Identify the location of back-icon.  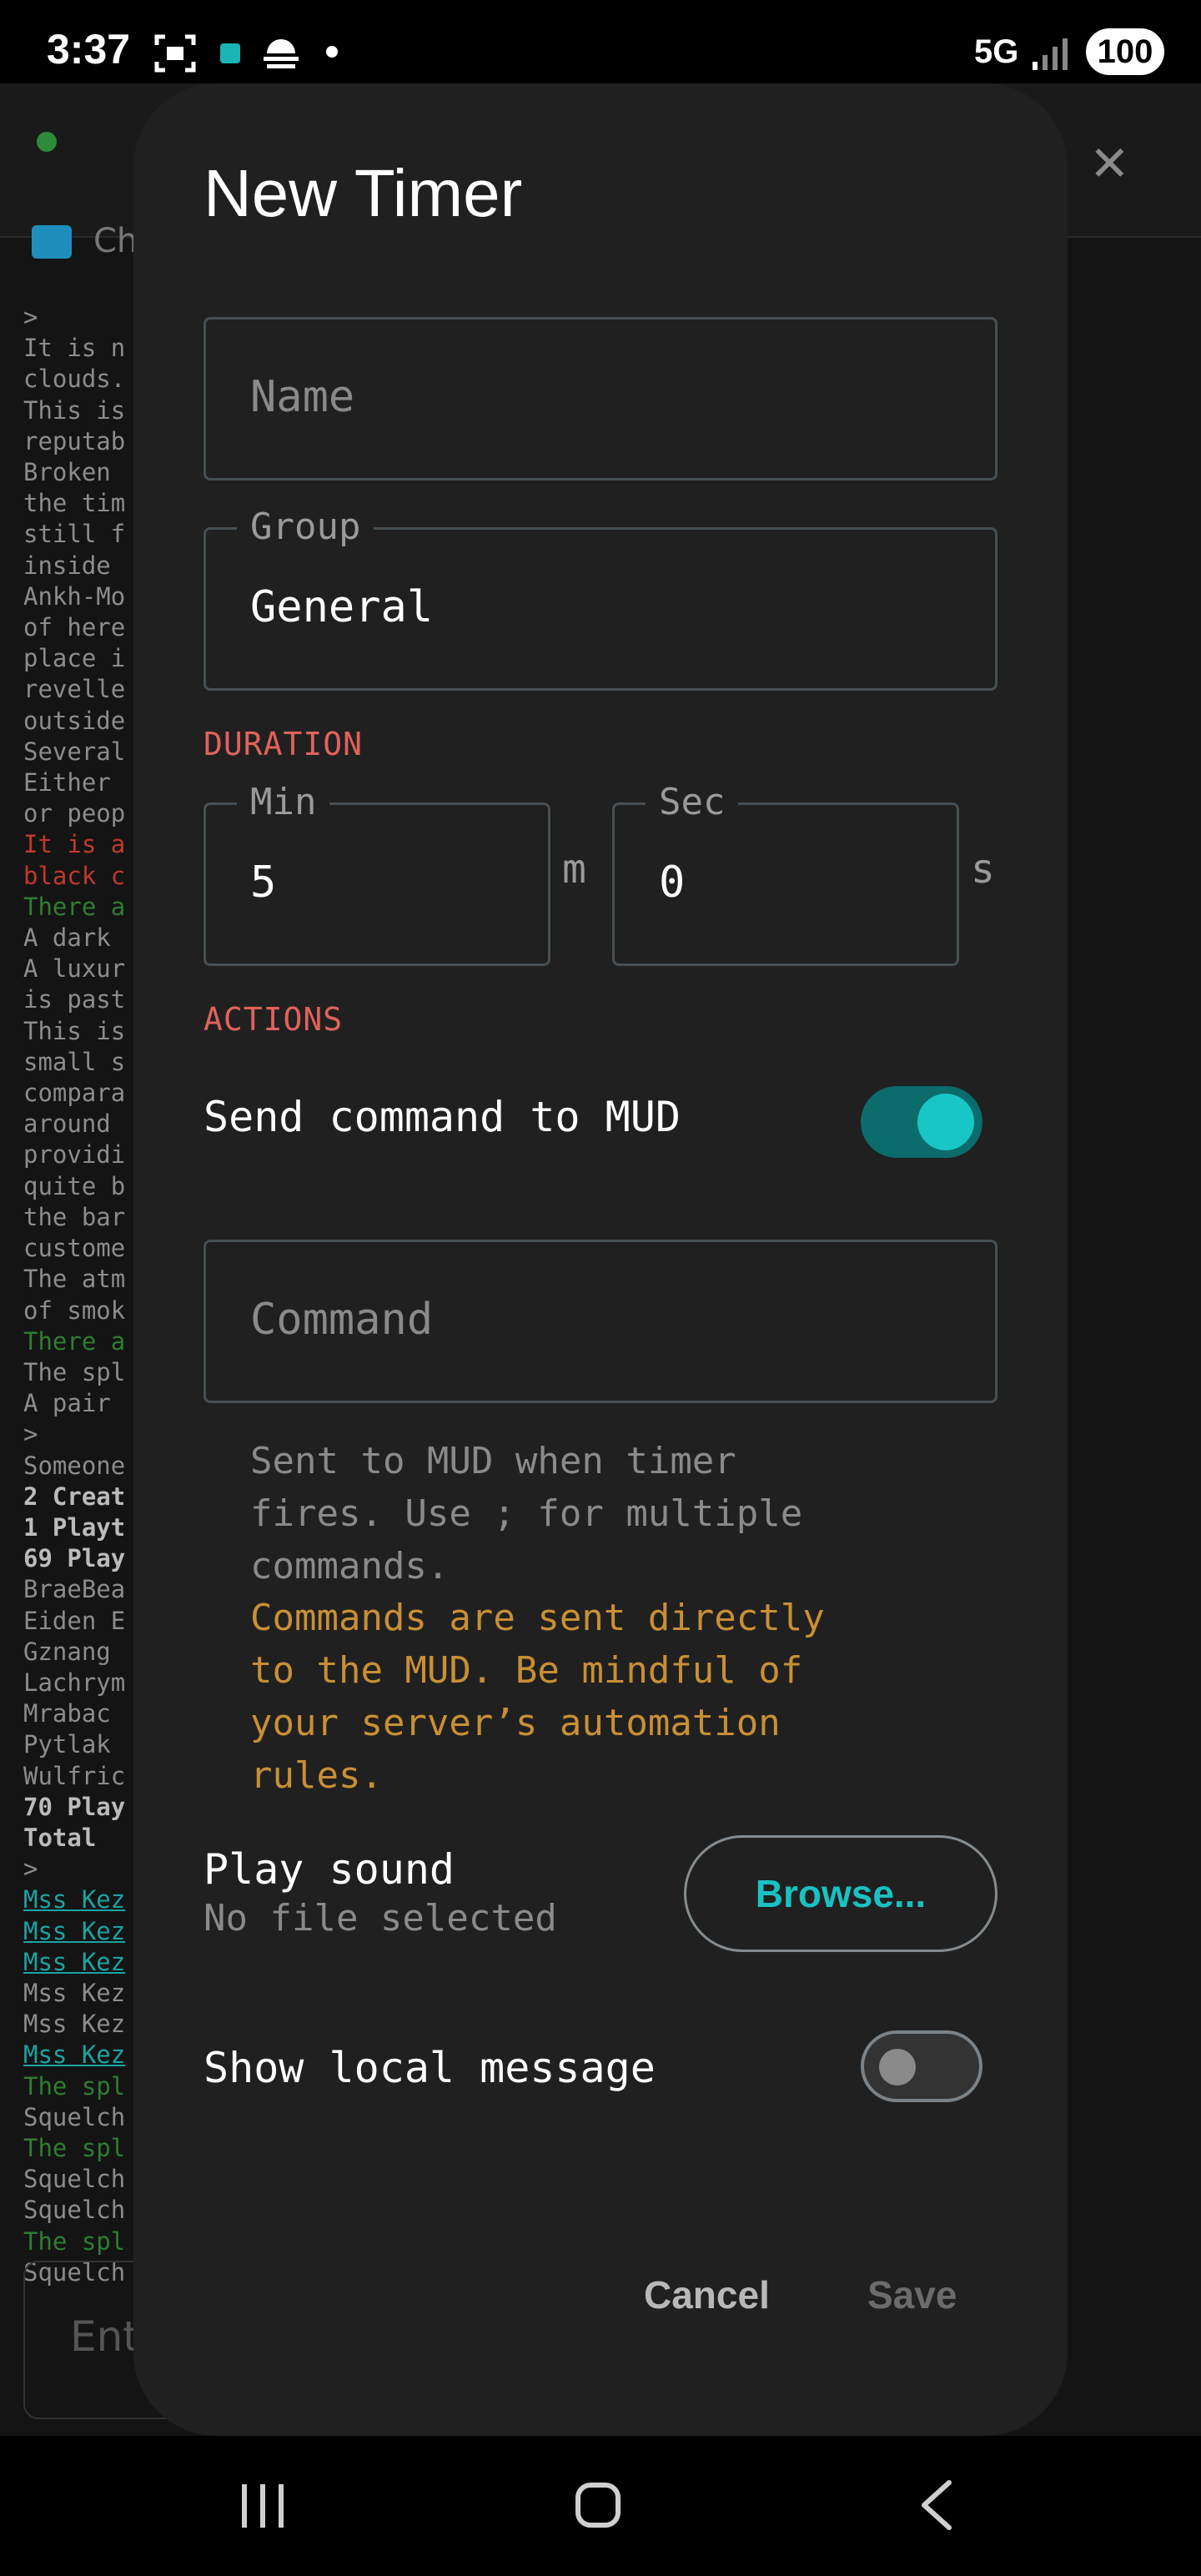
(936, 2505).